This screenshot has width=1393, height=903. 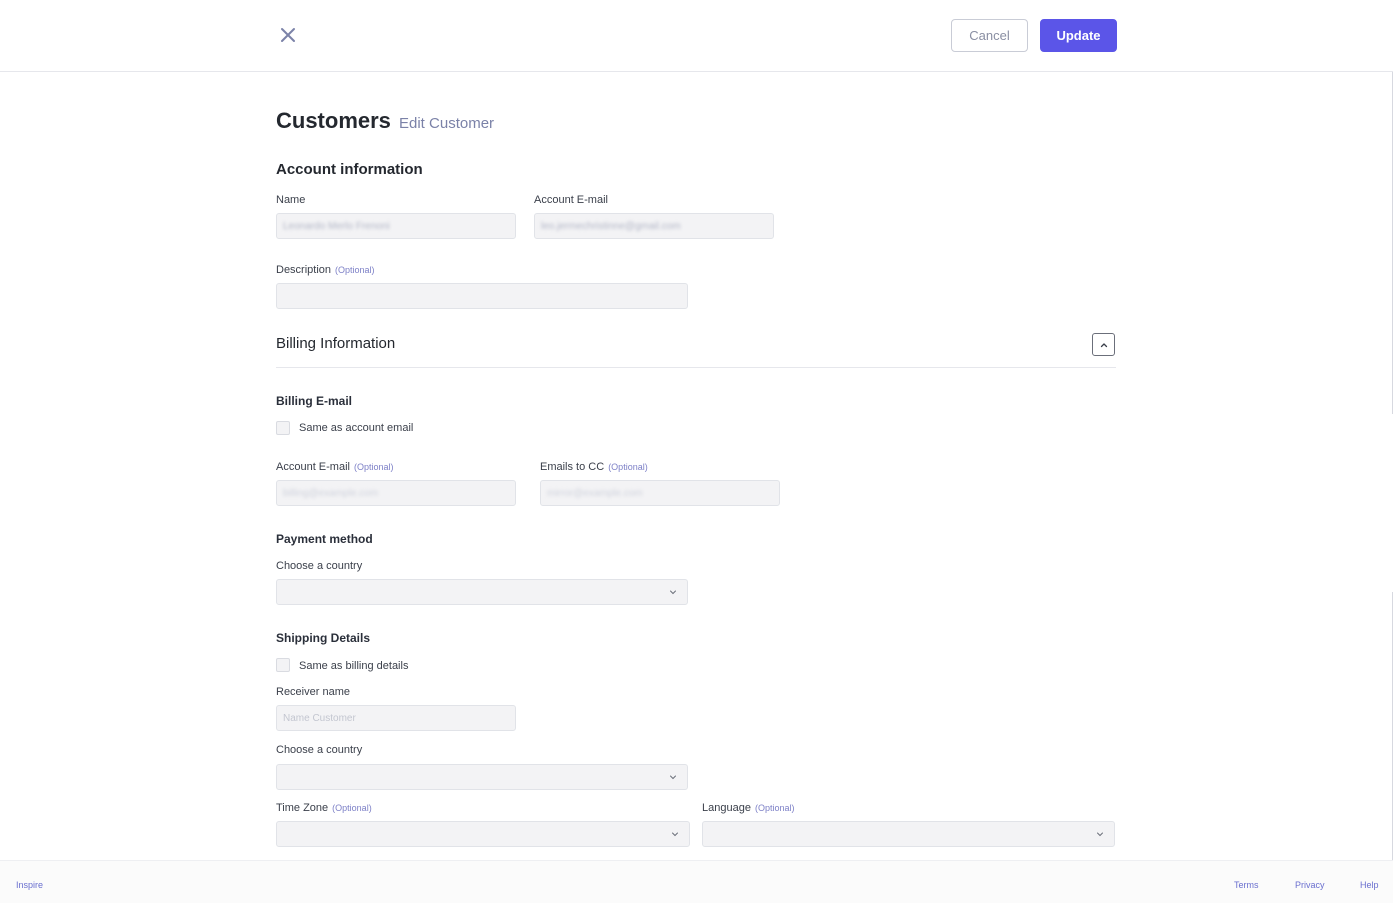 What do you see at coordinates (696, 881) in the screenshot?
I see `footer: Inspire Terms Privacy Help` at bounding box center [696, 881].